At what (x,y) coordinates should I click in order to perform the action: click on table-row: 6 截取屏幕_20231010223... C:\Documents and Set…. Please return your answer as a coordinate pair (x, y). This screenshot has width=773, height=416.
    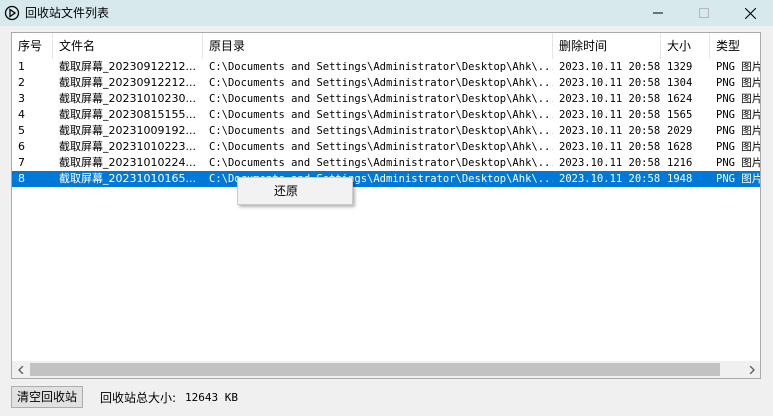
    Looking at the image, I should click on (386, 147).